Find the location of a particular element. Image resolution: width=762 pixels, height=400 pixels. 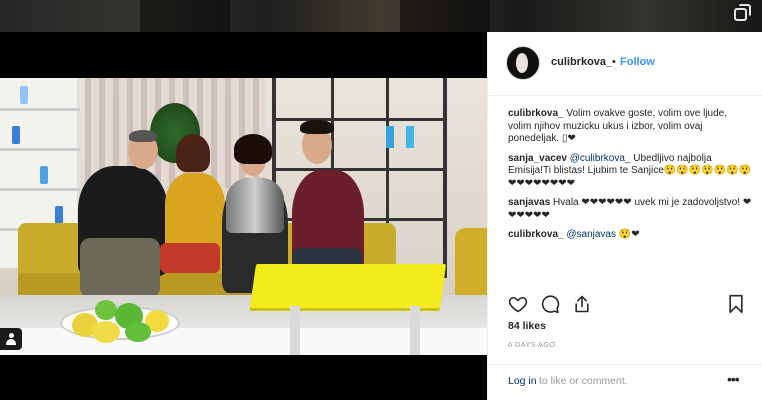

share-icon is located at coordinates (582, 304).